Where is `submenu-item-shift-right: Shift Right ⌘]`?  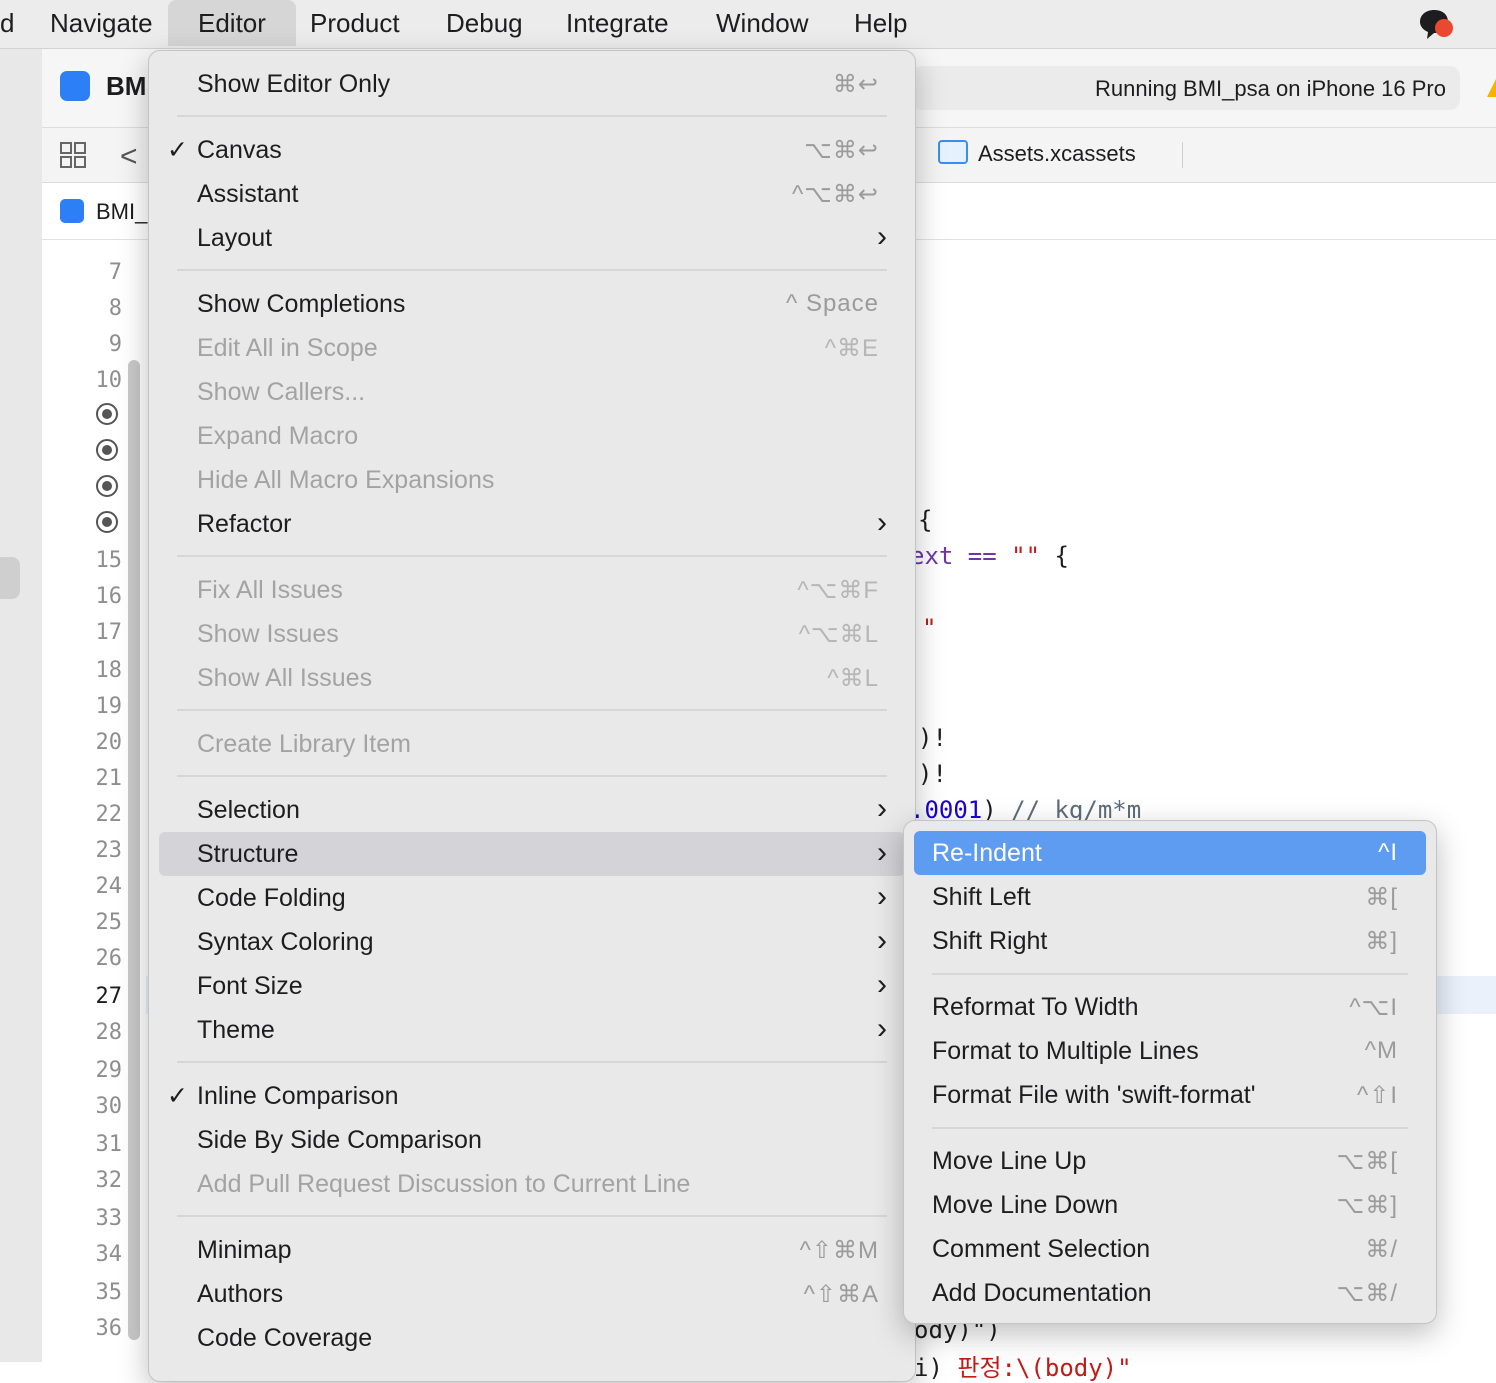
submenu-item-shift-right: Shift Right ⌘] is located at coordinates (1170, 941).